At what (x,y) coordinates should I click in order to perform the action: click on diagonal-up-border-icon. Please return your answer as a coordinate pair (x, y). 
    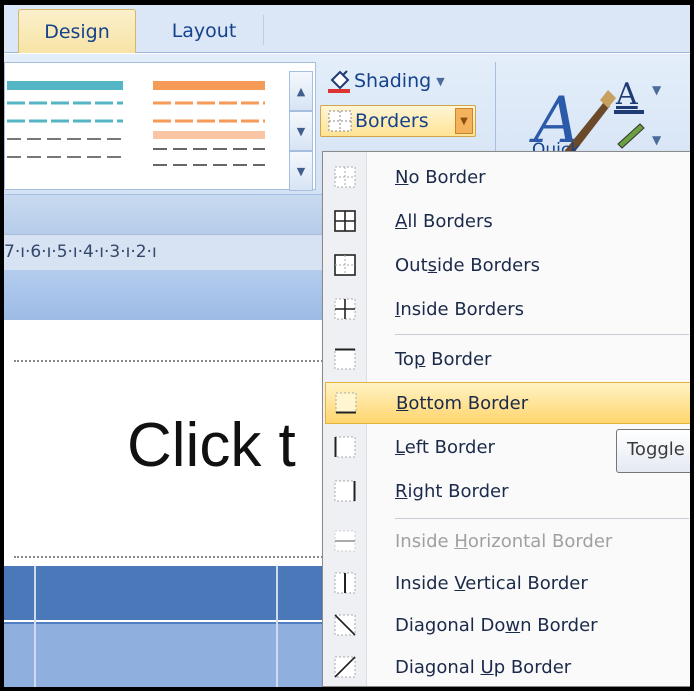
    Looking at the image, I should click on (345, 666).